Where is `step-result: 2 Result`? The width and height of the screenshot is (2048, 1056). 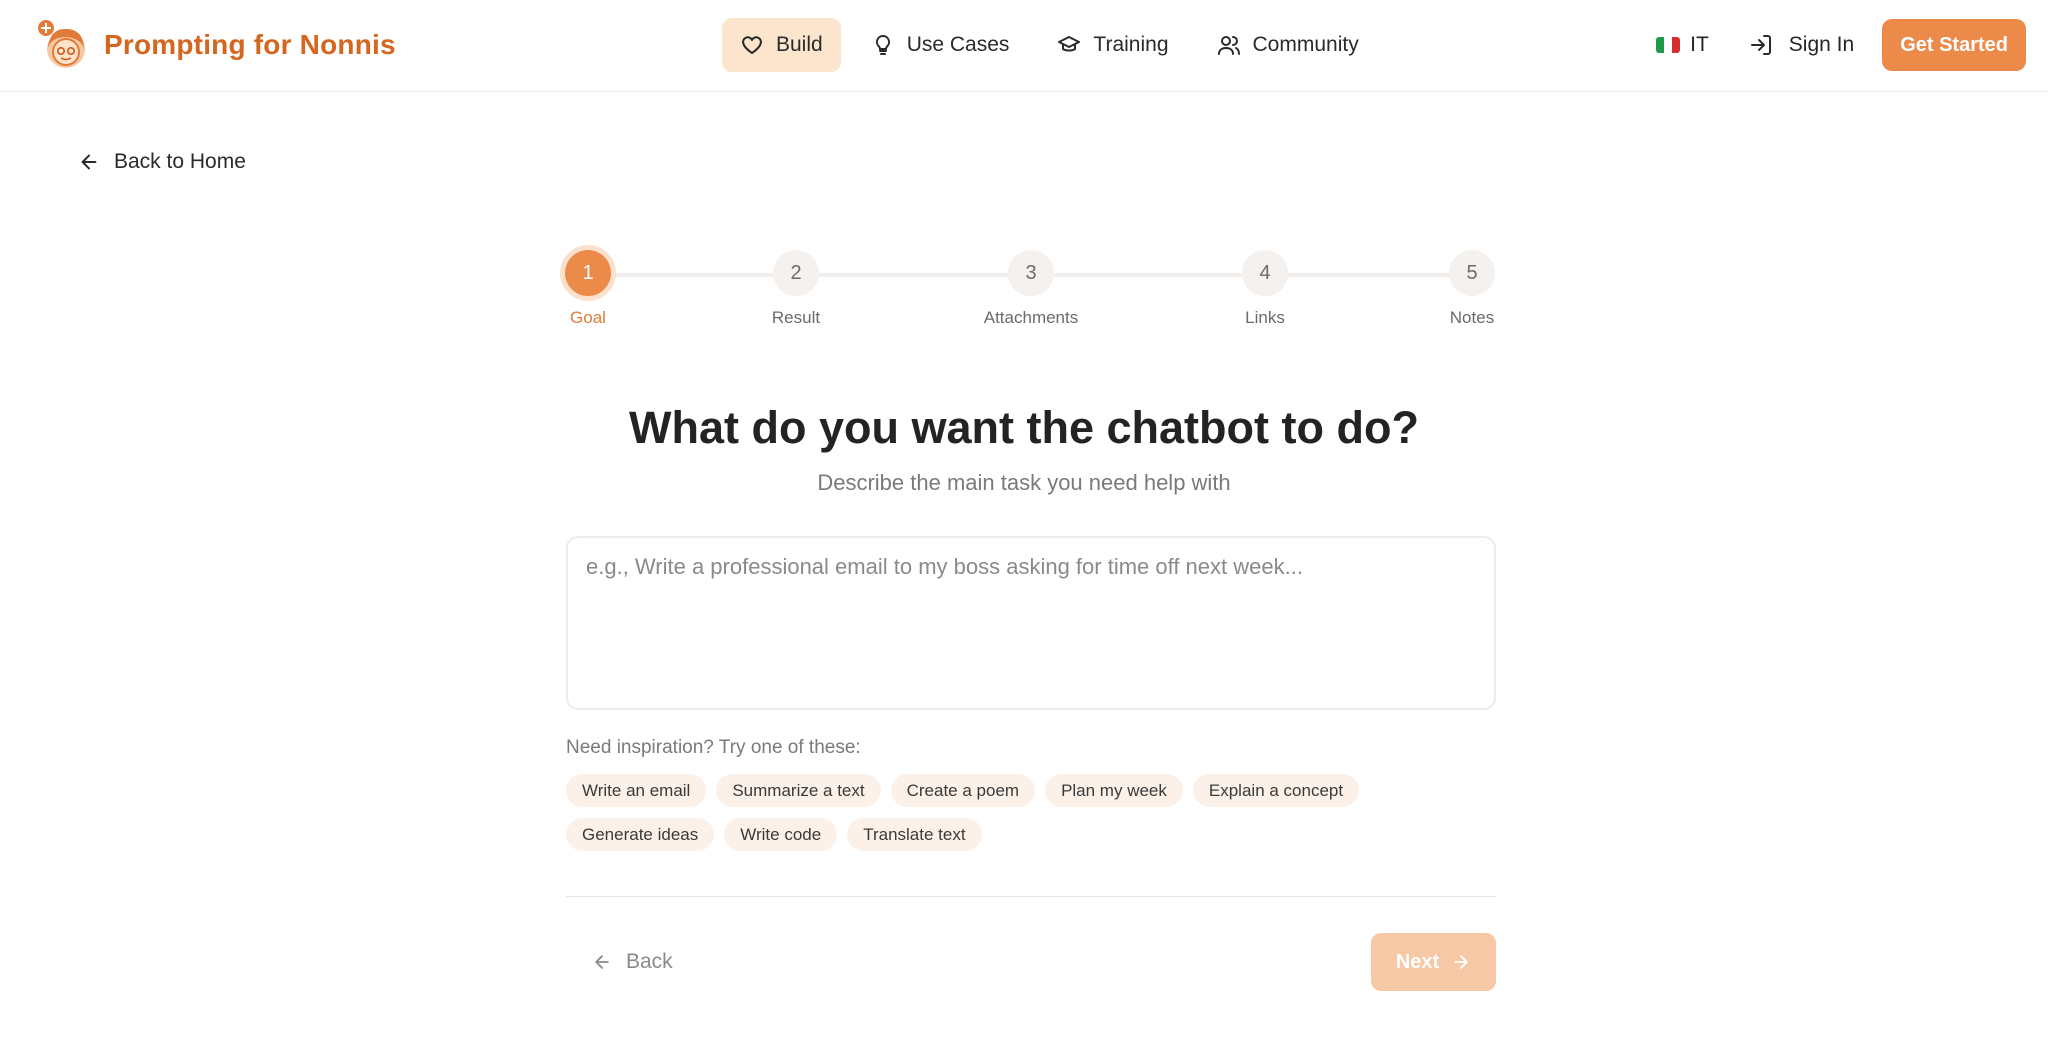
step-result: 2 Result is located at coordinates (796, 289).